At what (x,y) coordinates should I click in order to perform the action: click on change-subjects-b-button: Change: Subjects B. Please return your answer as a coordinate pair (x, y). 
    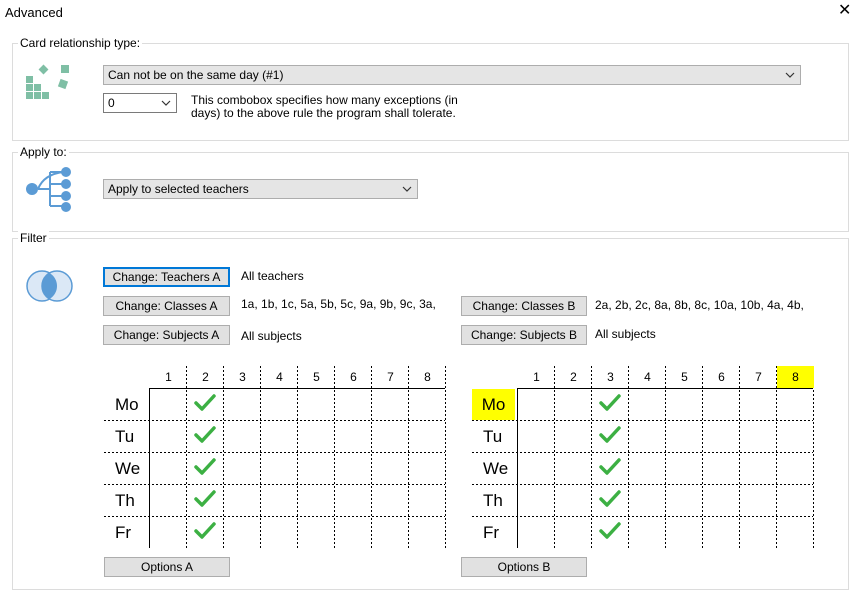
    Looking at the image, I should click on (524, 335).